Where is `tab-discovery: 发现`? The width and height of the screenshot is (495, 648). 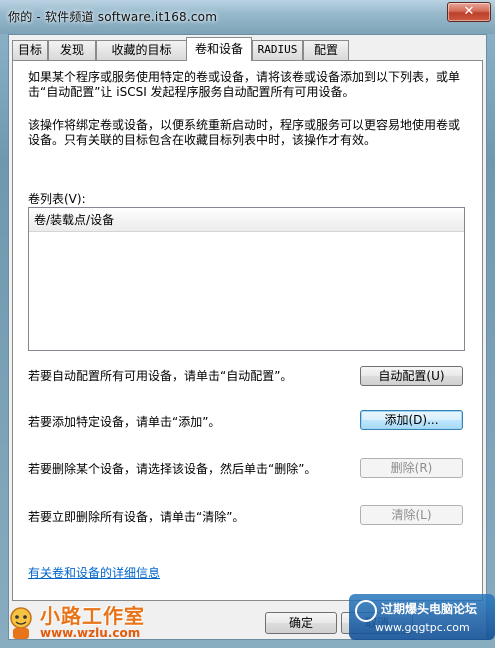
tab-discovery: 发现 is located at coordinates (72, 50).